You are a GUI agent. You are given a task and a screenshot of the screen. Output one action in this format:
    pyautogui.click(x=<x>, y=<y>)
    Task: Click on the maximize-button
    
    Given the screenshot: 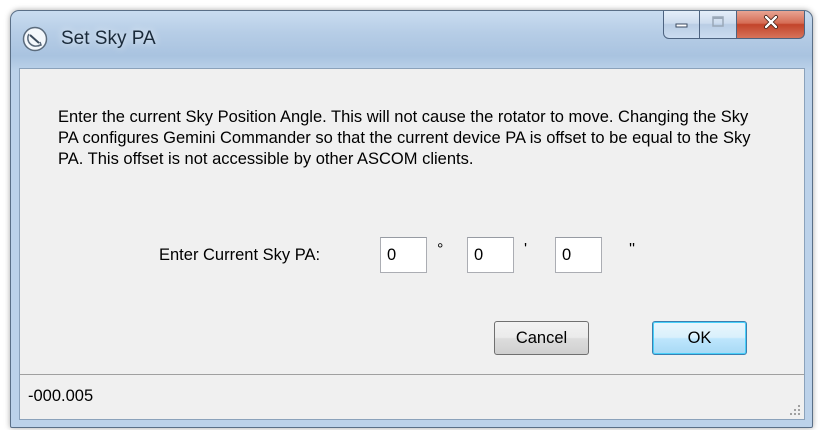 What is the action you would take?
    pyautogui.click(x=718, y=25)
    